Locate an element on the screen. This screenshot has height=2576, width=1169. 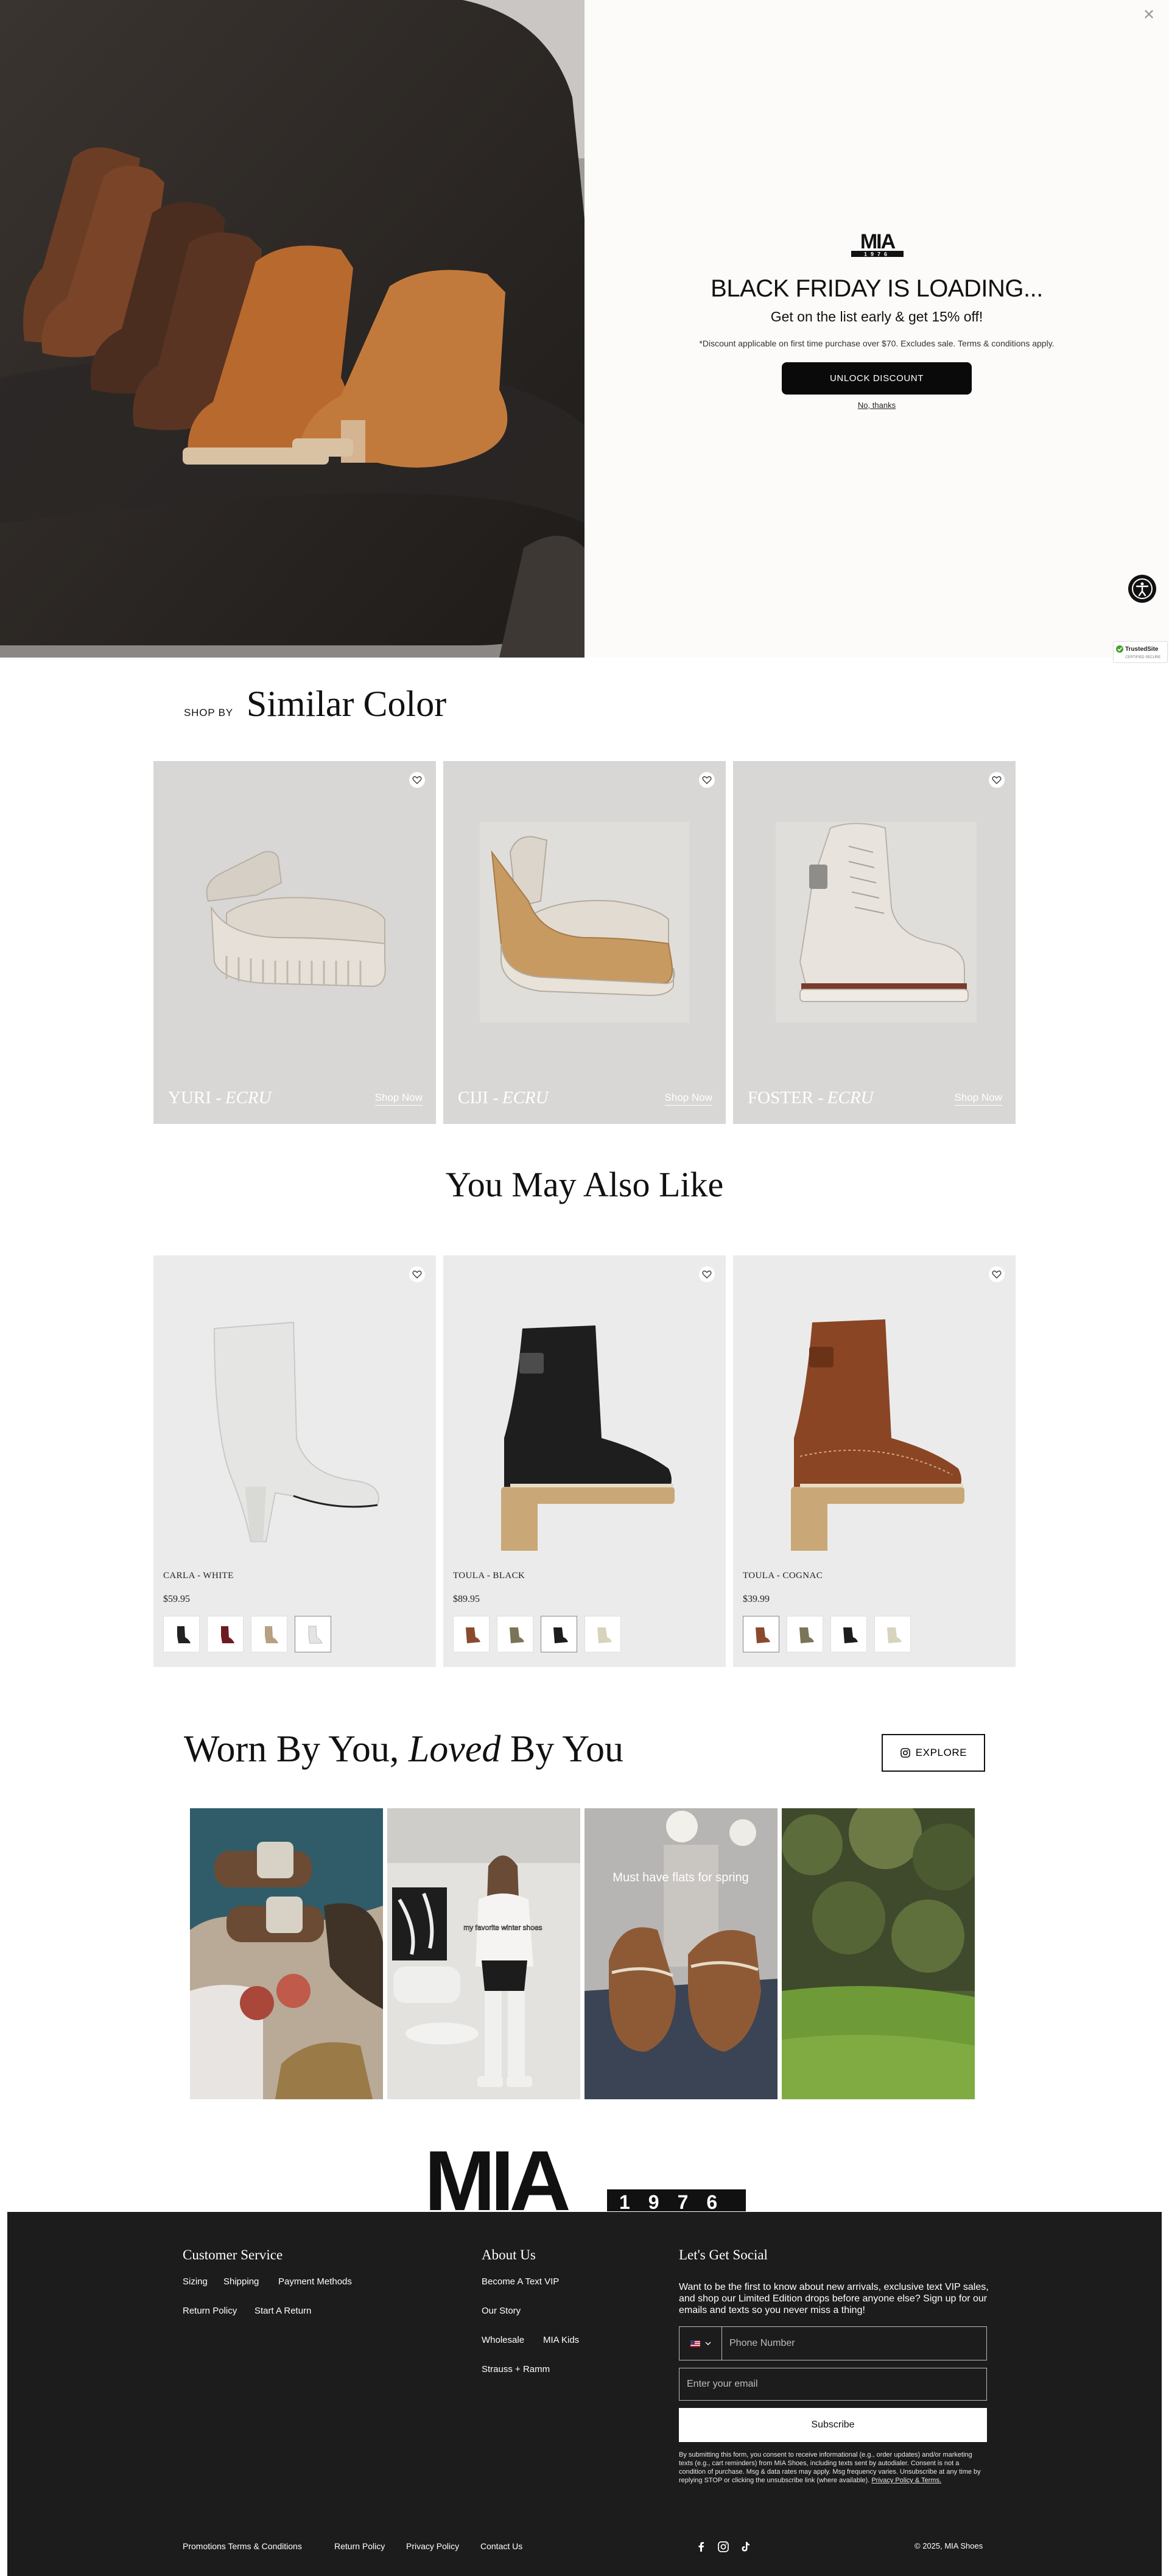
worn-title-italic: Loved is located at coordinates (454, 1749).